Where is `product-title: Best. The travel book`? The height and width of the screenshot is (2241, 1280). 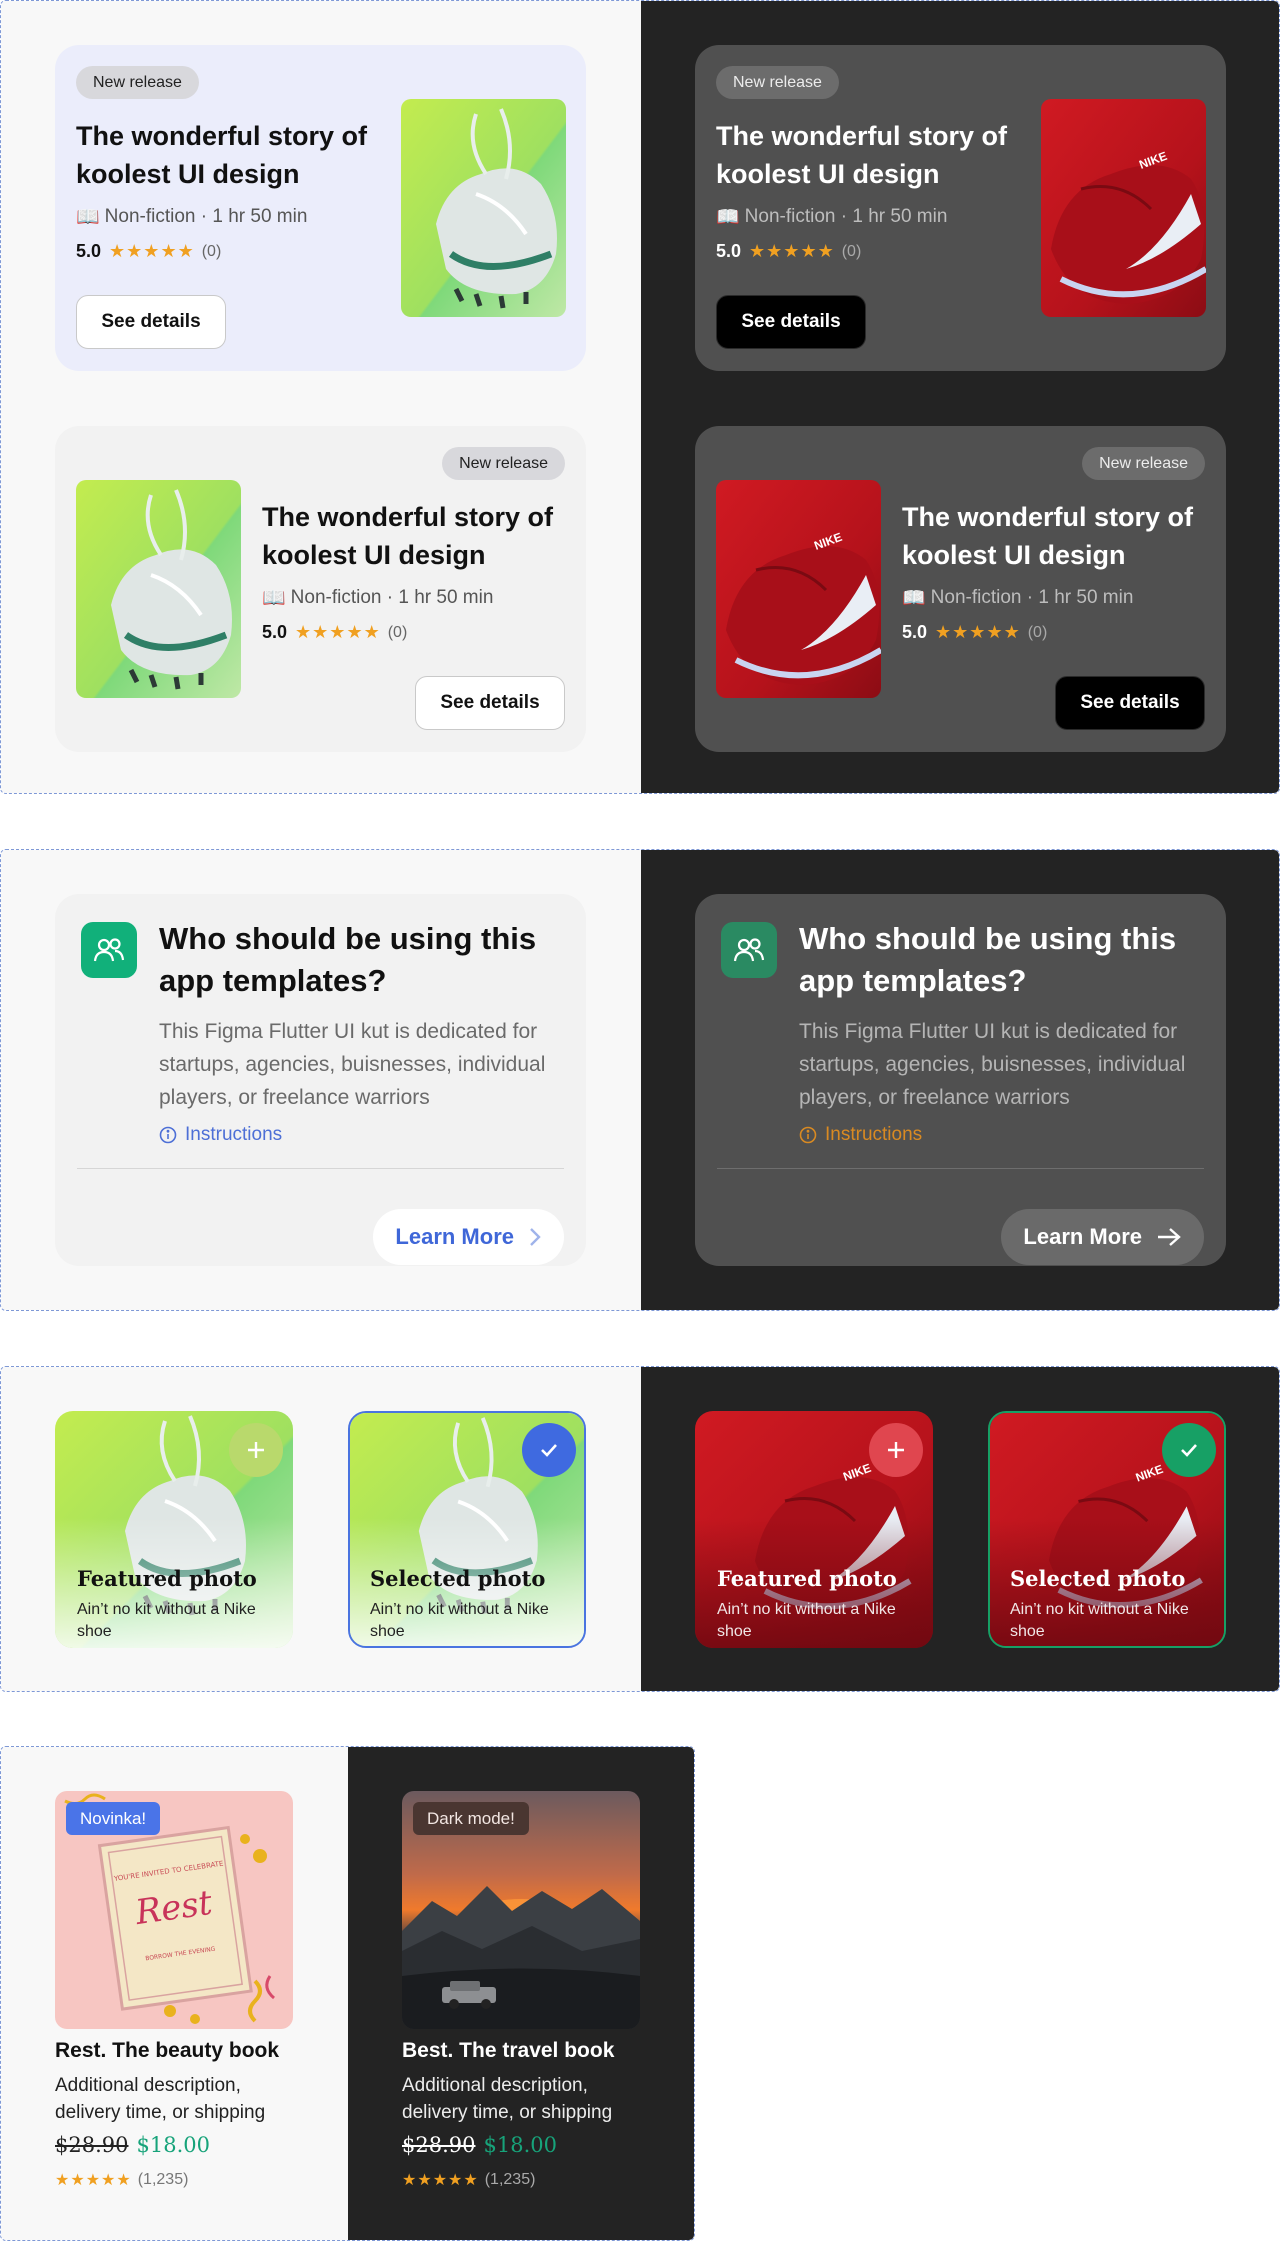
product-title: Best. The travel book is located at coordinates (508, 2051).